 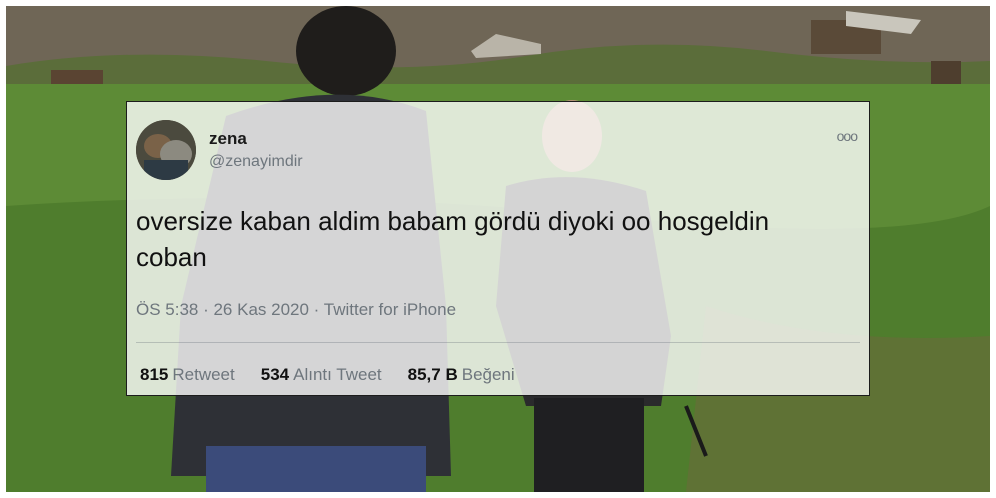 What do you see at coordinates (432, 374) in the screenshot?
I see `like-count: 85,7 B` at bounding box center [432, 374].